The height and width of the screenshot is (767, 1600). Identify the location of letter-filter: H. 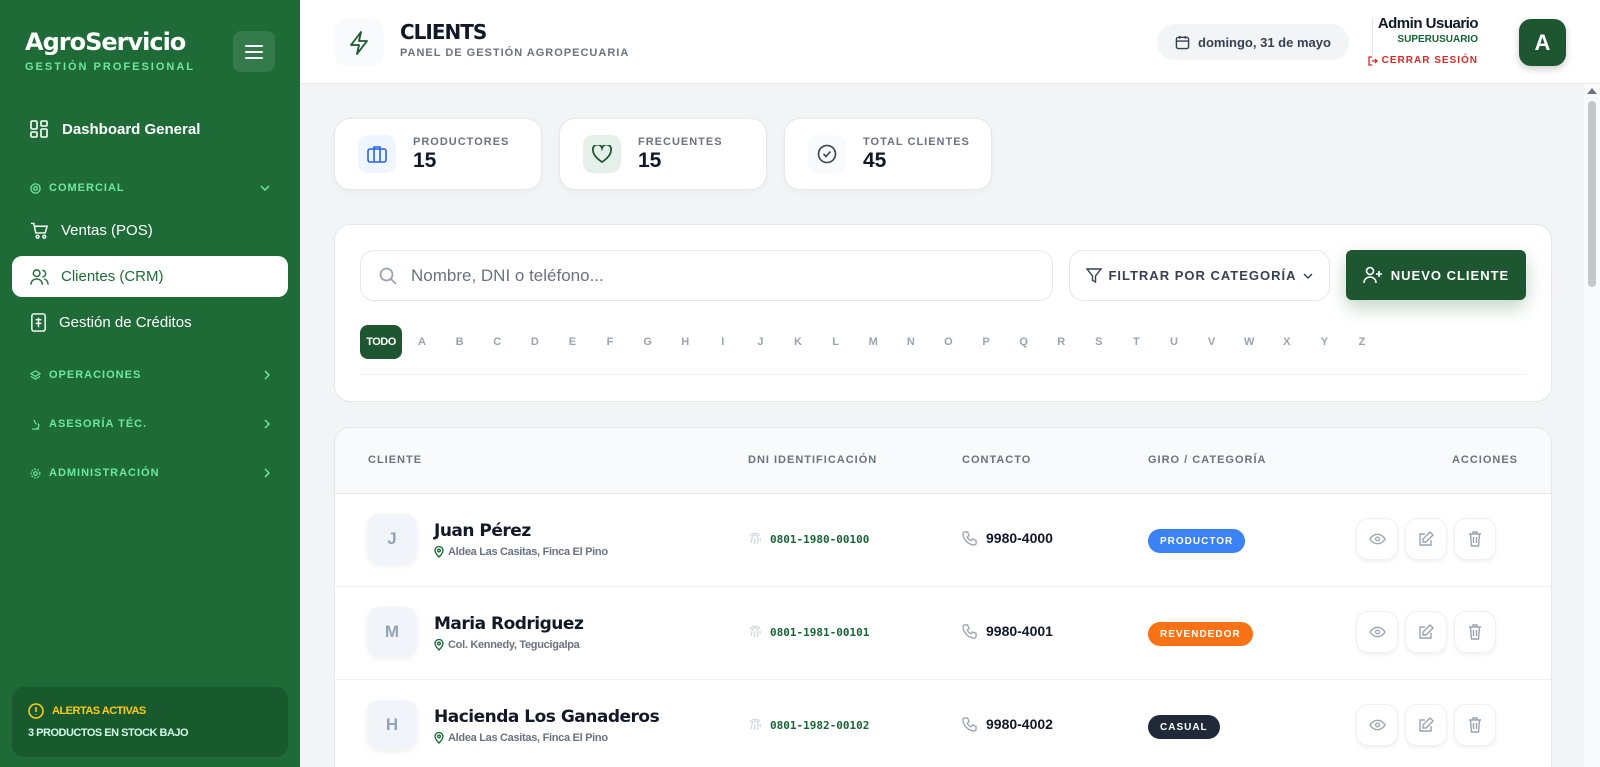
(685, 342).